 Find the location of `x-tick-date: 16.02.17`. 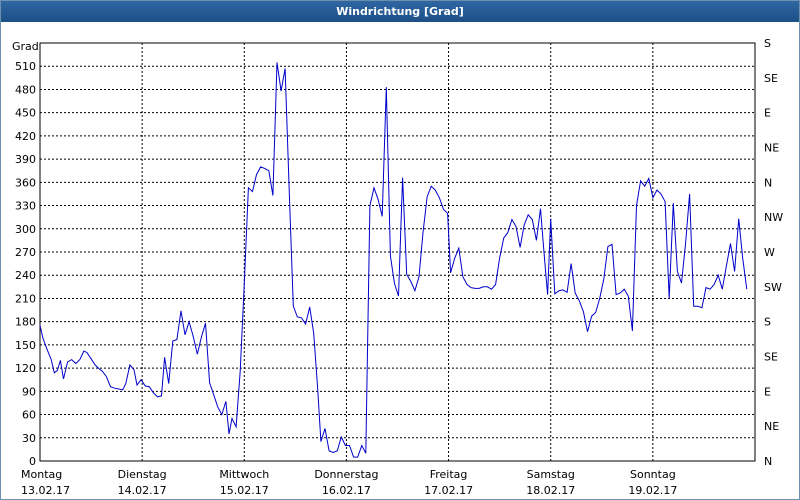

x-tick-date: 16.02.17 is located at coordinates (346, 490).